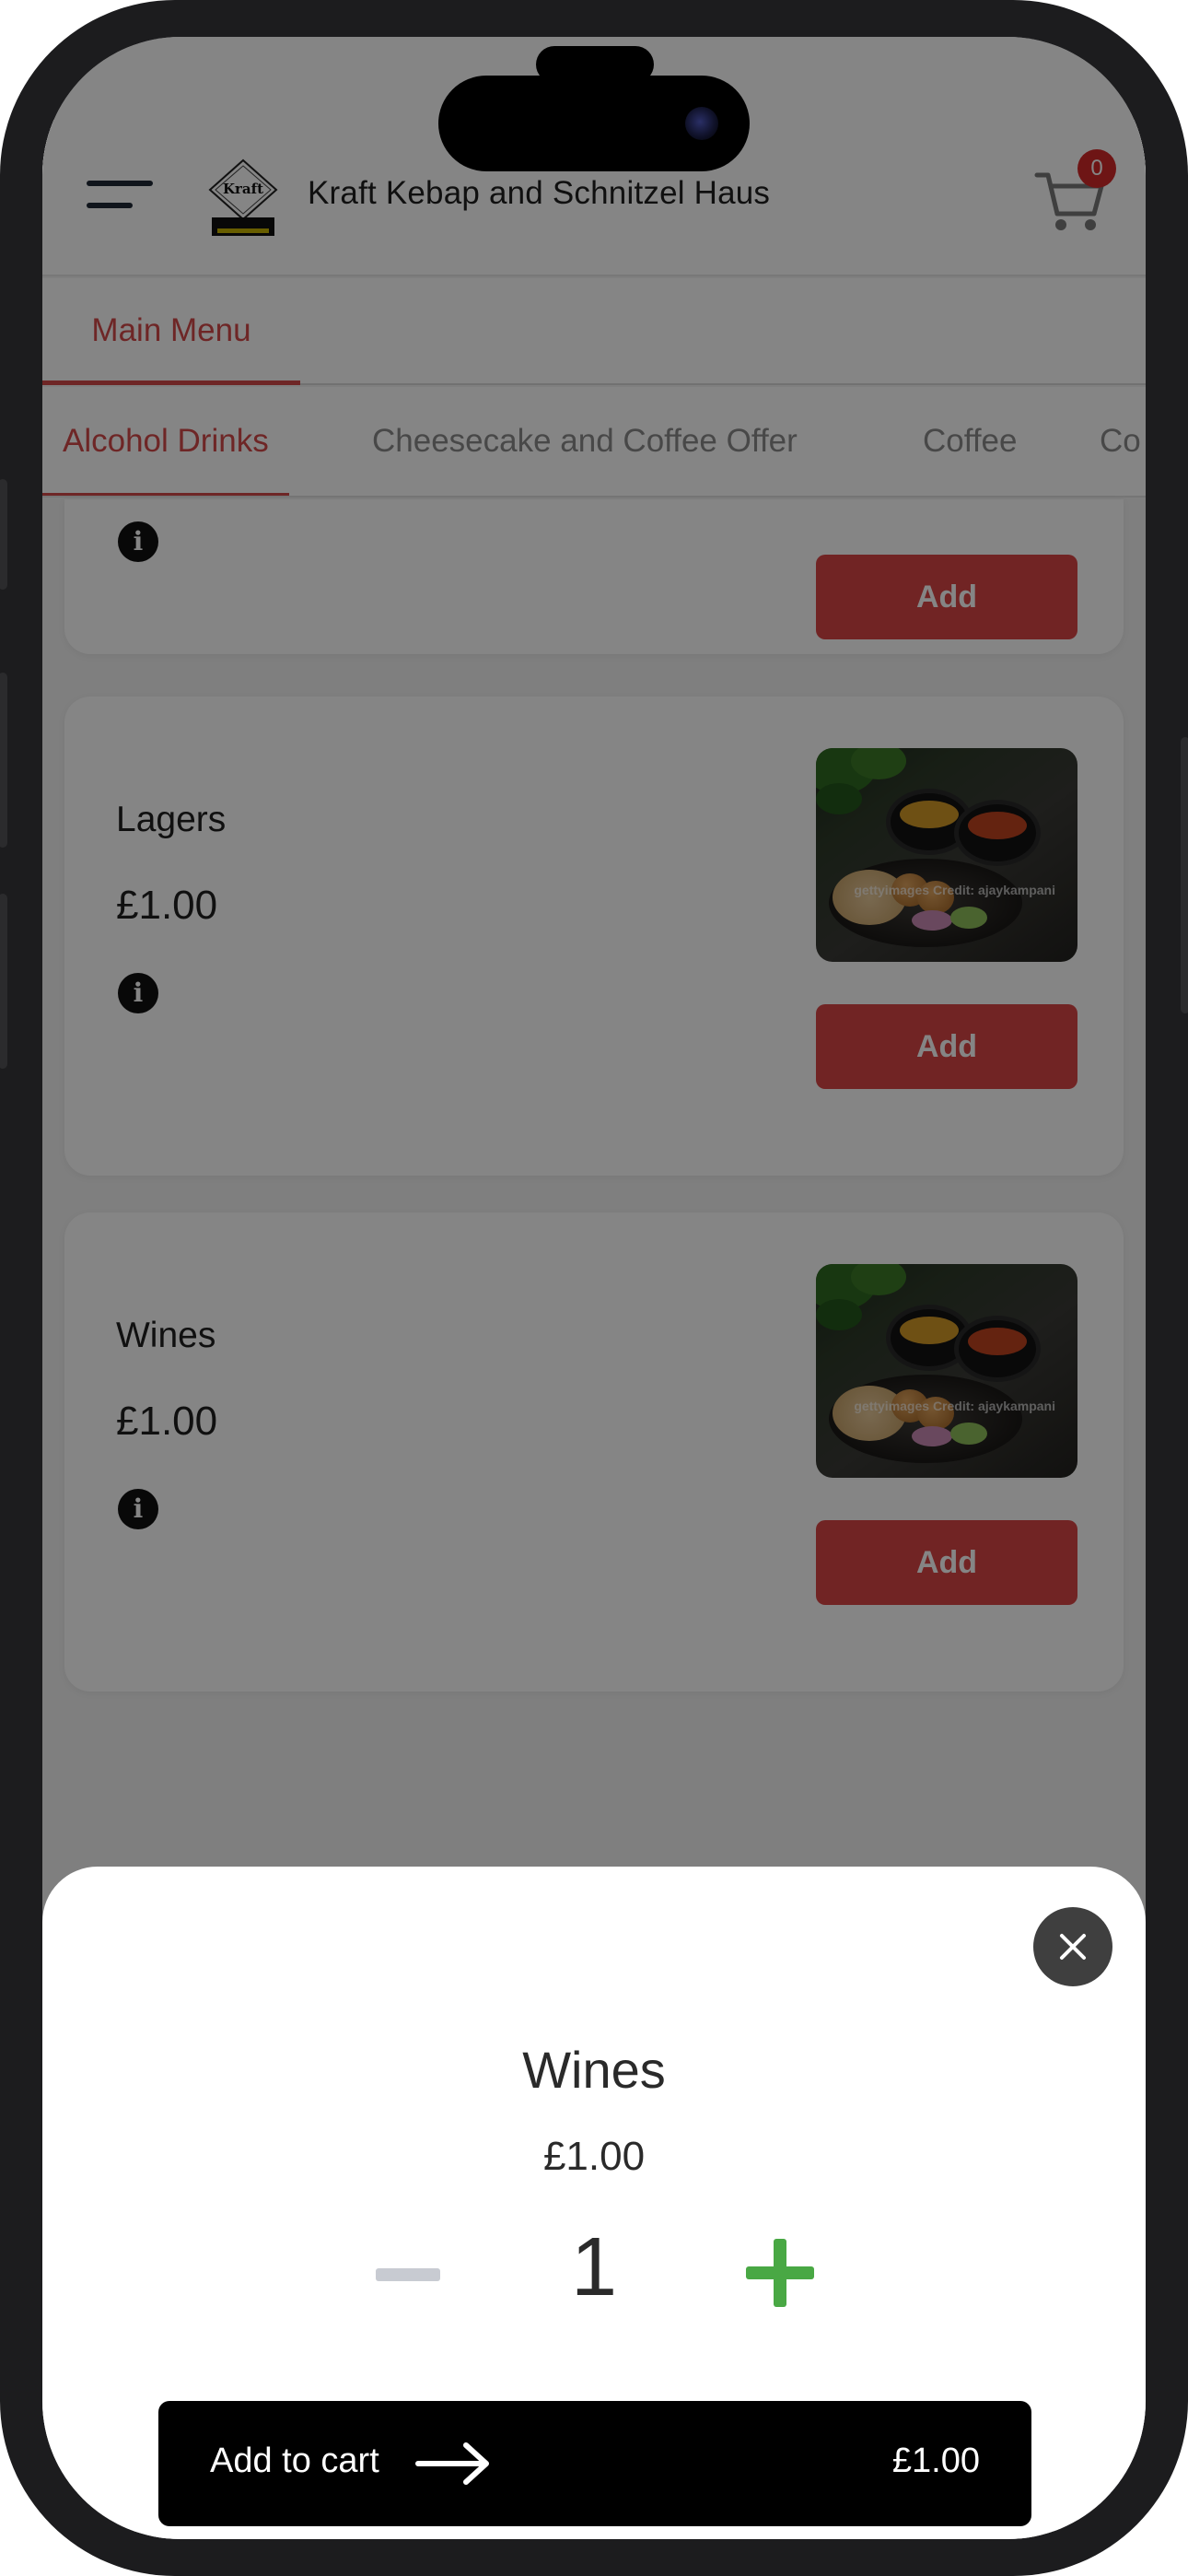 This screenshot has height=2576, width=1188. I want to click on add-to-cart-button: Add to cart £1.00, so click(594, 2463).